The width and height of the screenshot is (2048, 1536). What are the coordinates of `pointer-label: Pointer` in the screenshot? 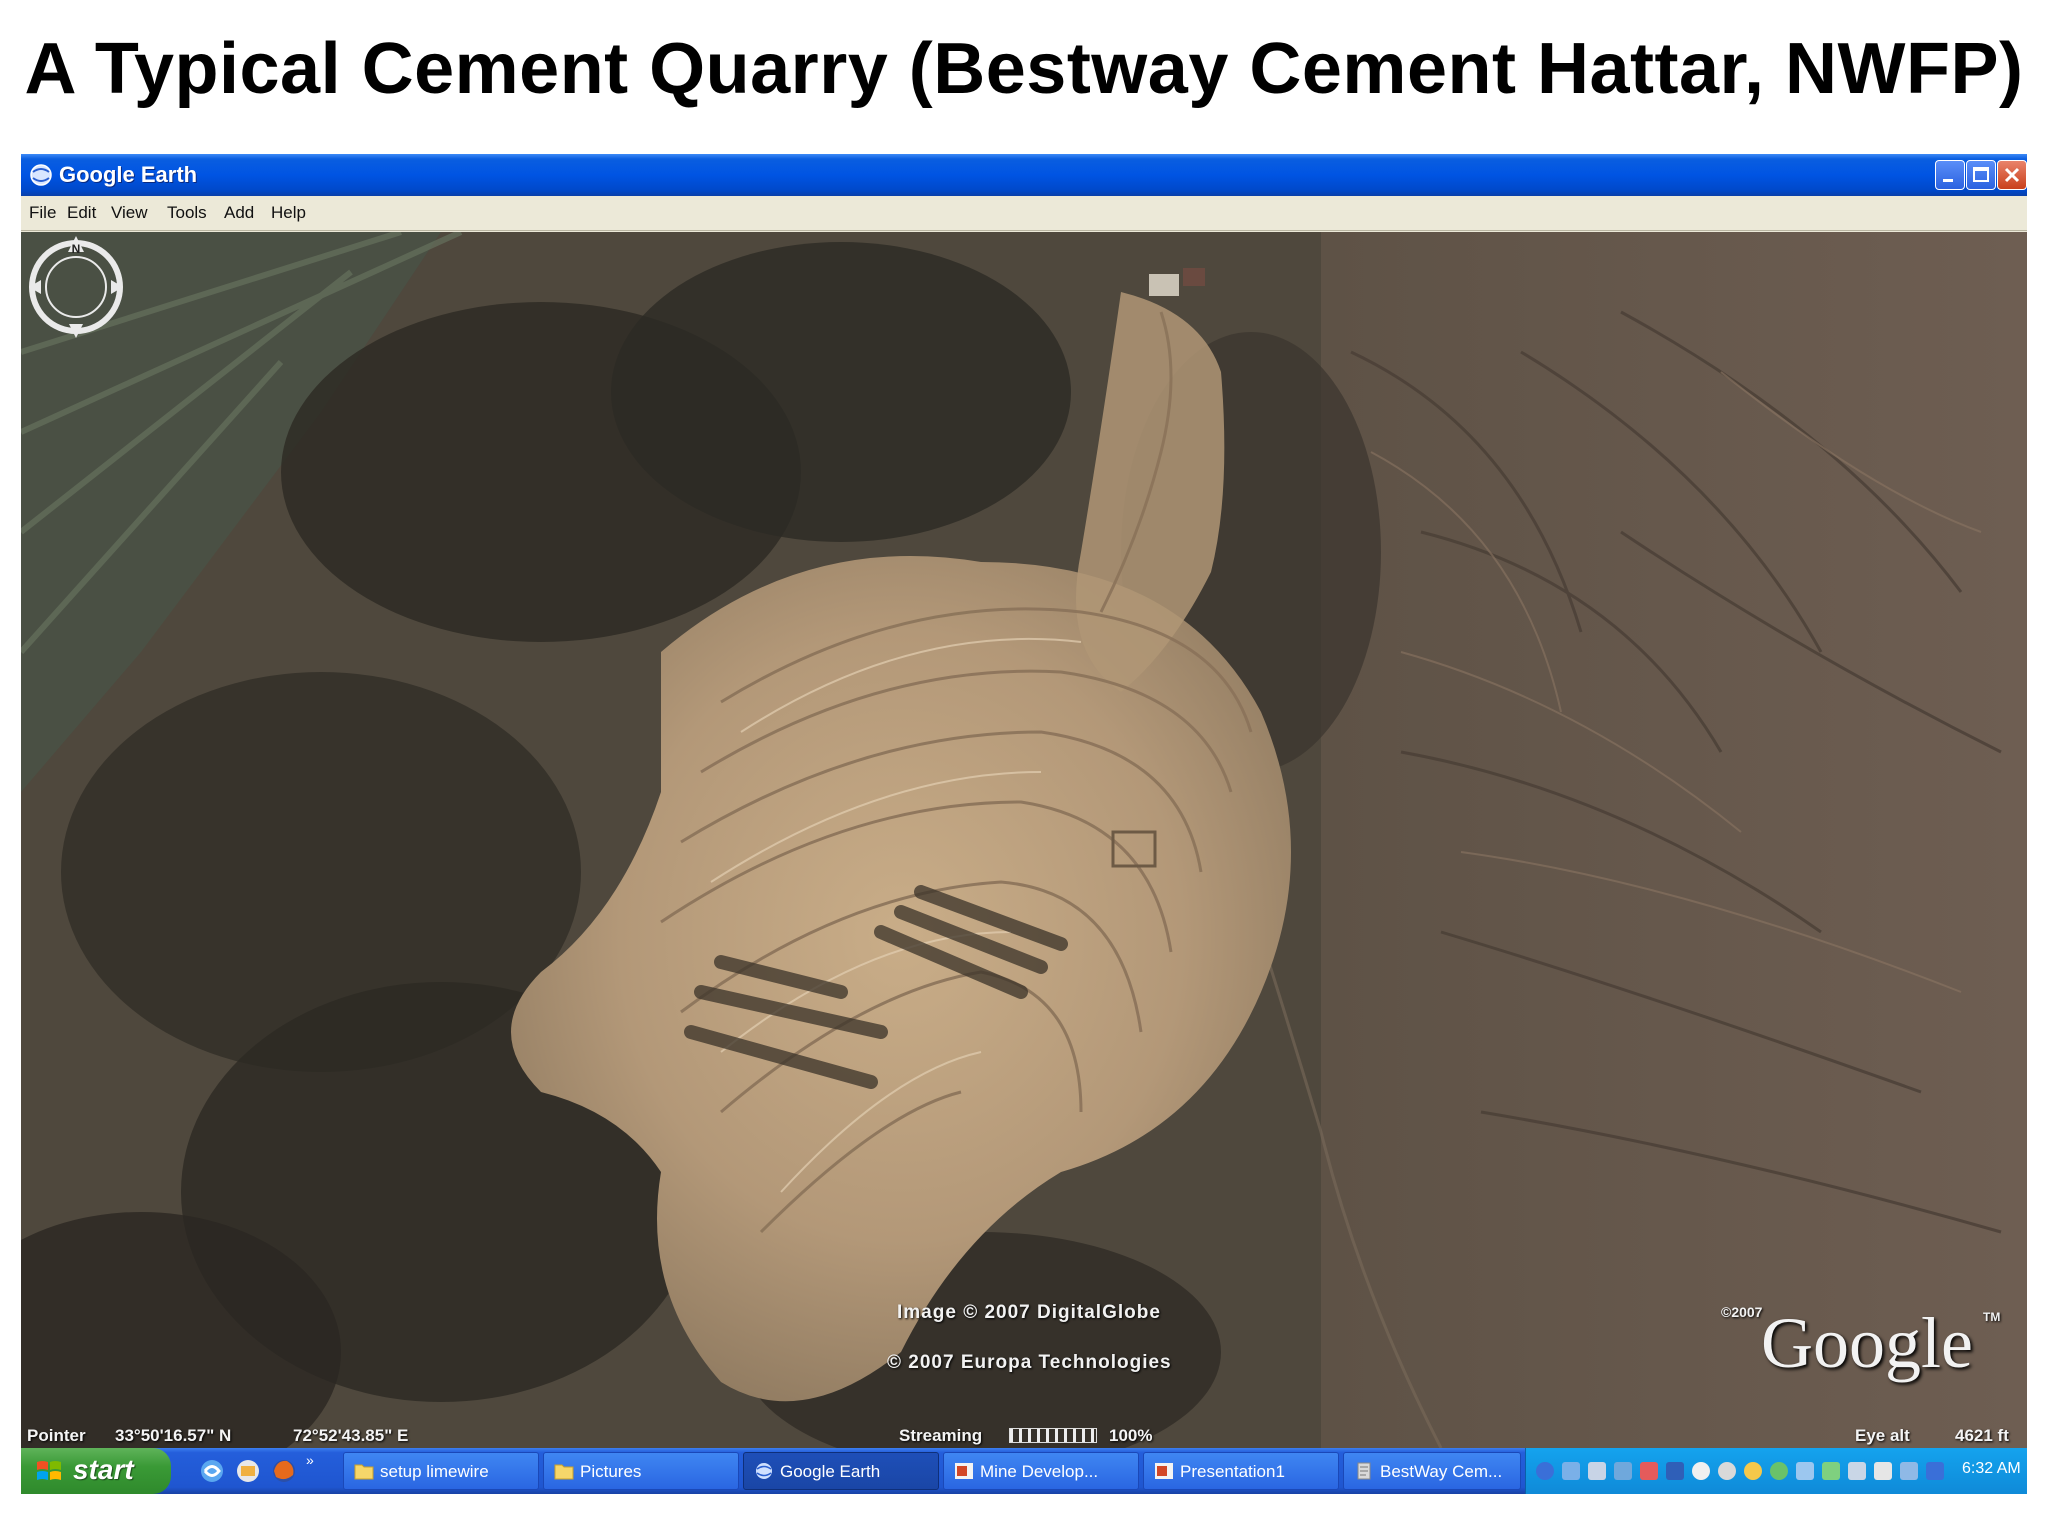 It's located at (56, 1435).